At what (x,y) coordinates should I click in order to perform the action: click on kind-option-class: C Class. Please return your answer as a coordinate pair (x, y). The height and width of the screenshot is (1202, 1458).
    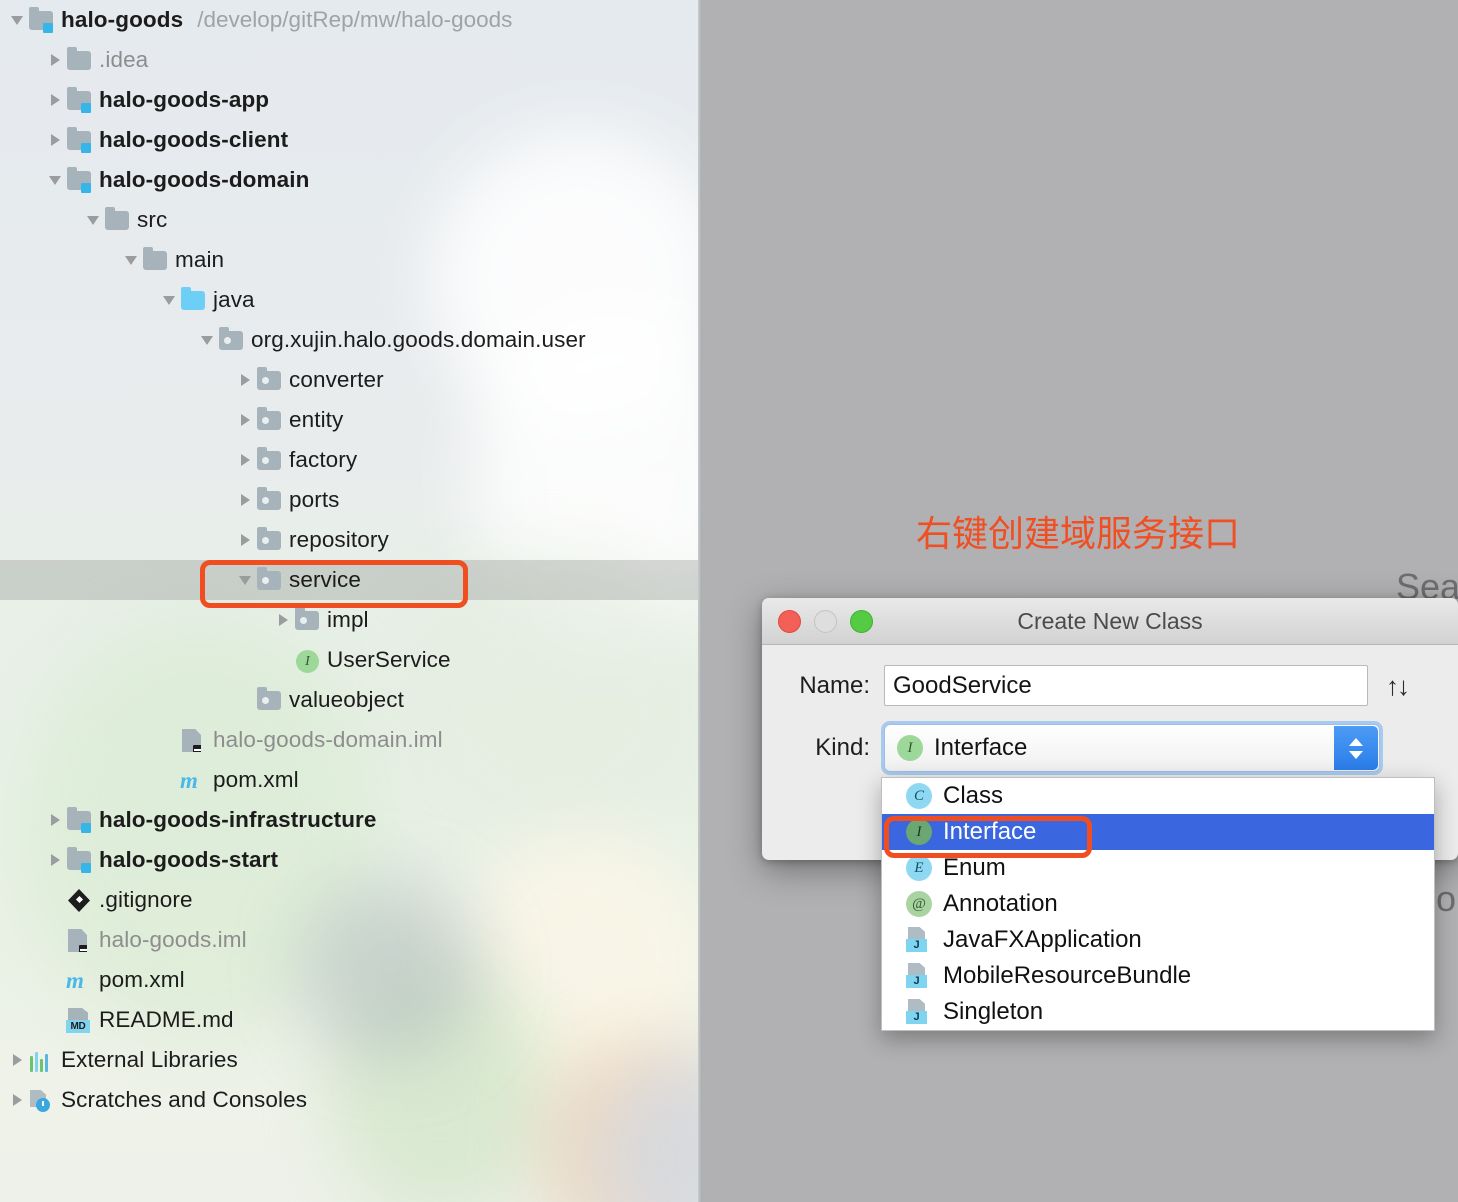
    Looking at the image, I should click on (1158, 796).